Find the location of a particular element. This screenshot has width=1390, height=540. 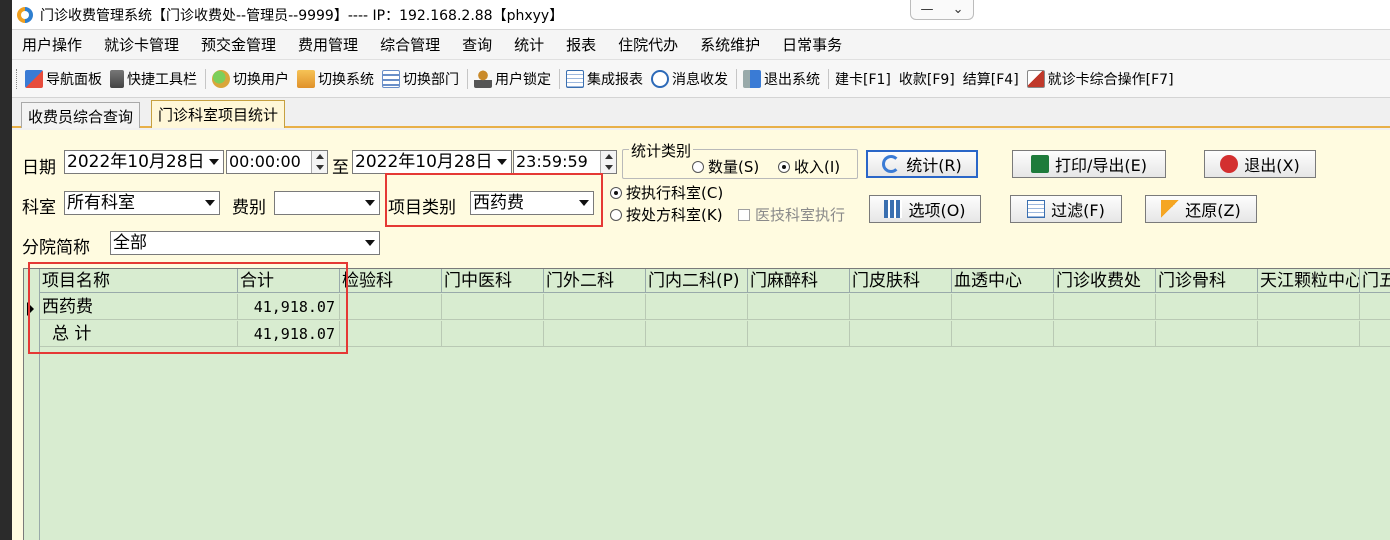

col-header-more: 门五 is located at coordinates (1375, 281).